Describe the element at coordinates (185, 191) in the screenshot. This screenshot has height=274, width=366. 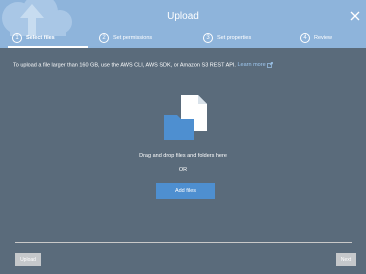
I see `add-files-button: Add files` at that location.